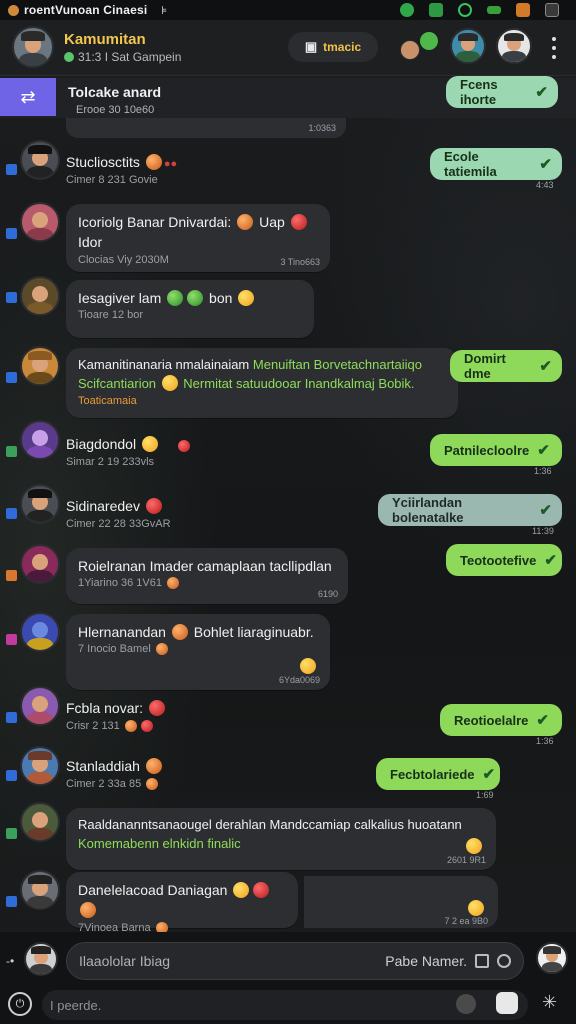  What do you see at coordinates (103, 766) in the screenshot?
I see `sender-name: Stanladdiah` at bounding box center [103, 766].